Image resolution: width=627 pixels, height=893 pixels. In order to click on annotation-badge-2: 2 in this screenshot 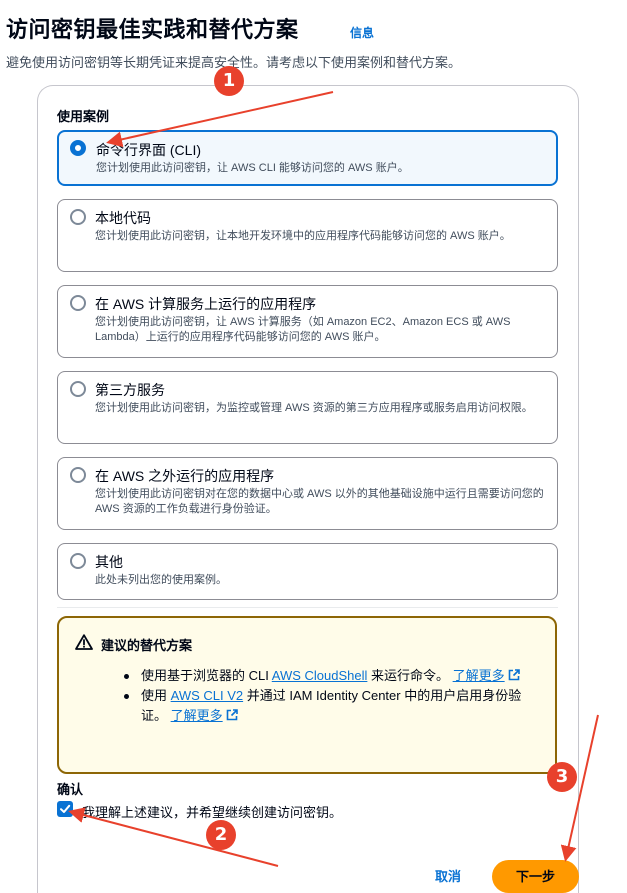, I will do `click(221, 835)`.